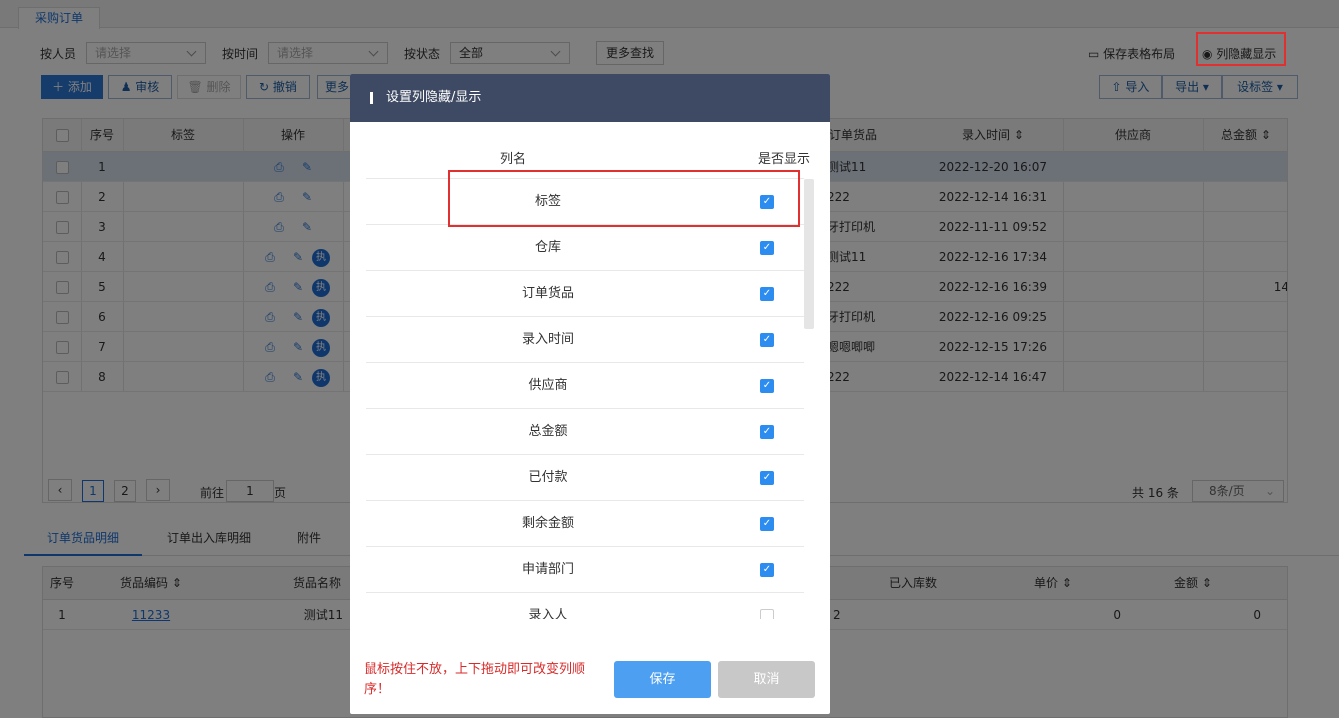 The image size is (1339, 718). Describe the element at coordinates (585, 294) in the screenshot. I see `column-item: 订单货品 ✓` at that location.